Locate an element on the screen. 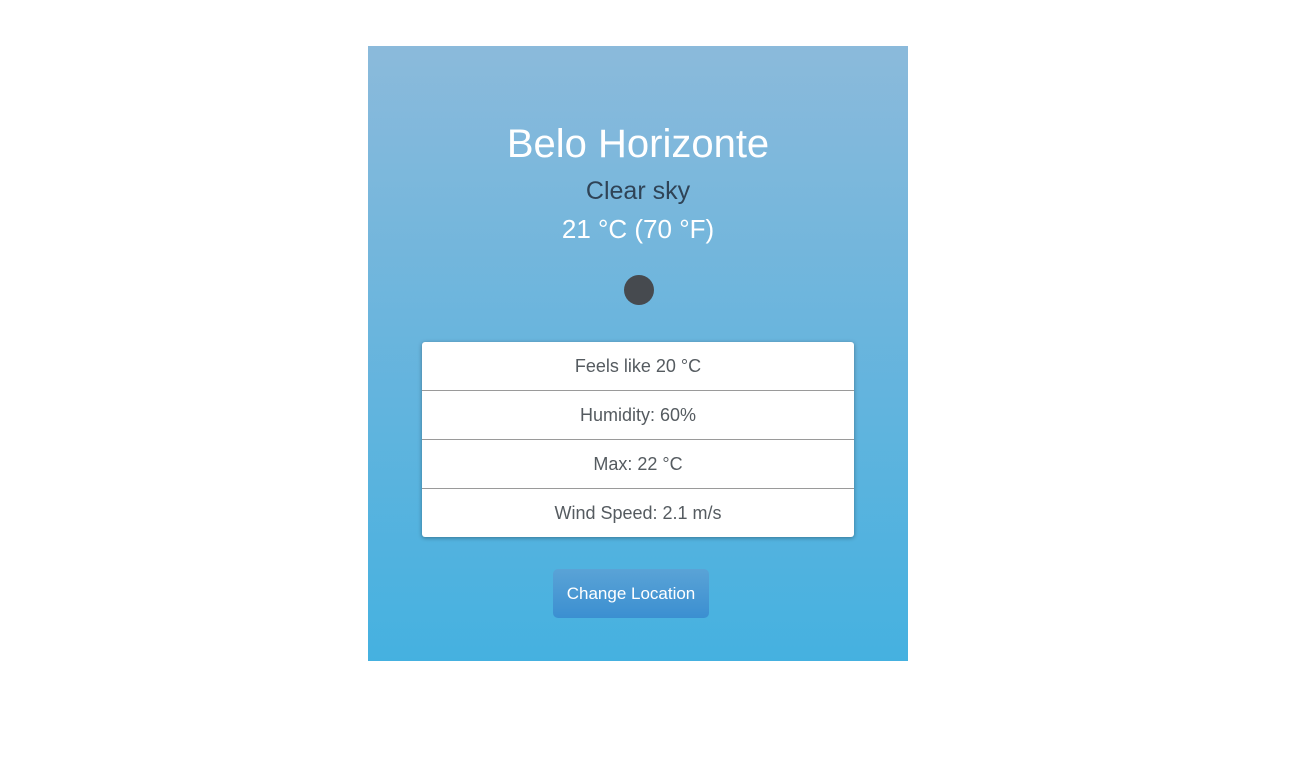 The width and height of the screenshot is (1314, 781). humidity-item: Humidity: 60% is located at coordinates (638, 415).